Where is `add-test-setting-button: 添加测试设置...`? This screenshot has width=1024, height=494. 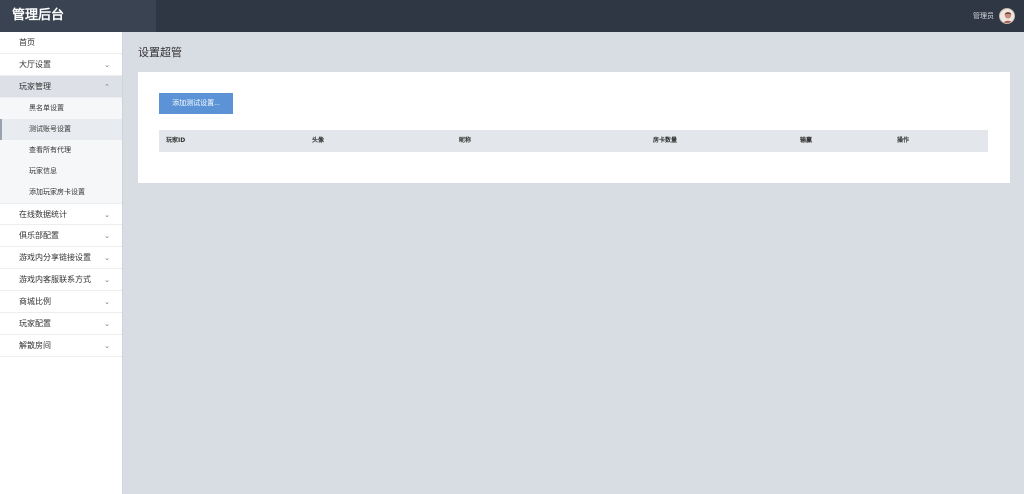
add-test-setting-button: 添加测试设置... is located at coordinates (196, 103).